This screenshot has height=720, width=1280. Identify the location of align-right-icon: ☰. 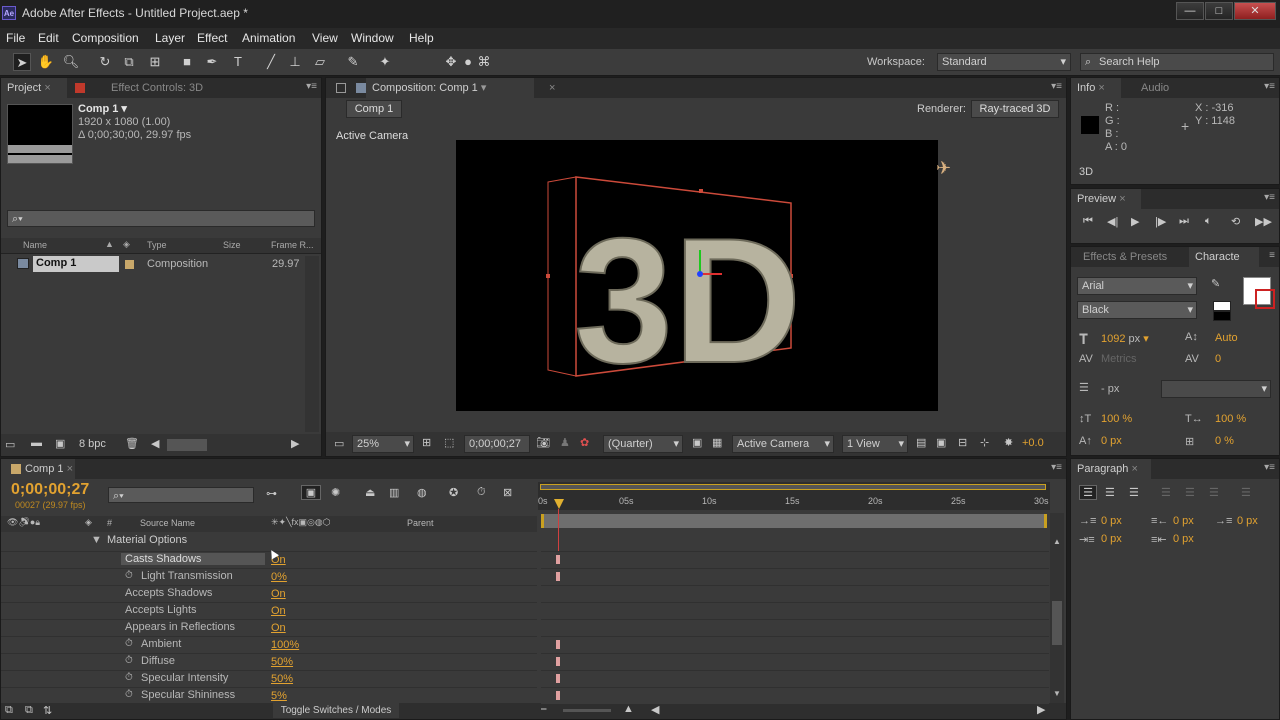
(1134, 492).